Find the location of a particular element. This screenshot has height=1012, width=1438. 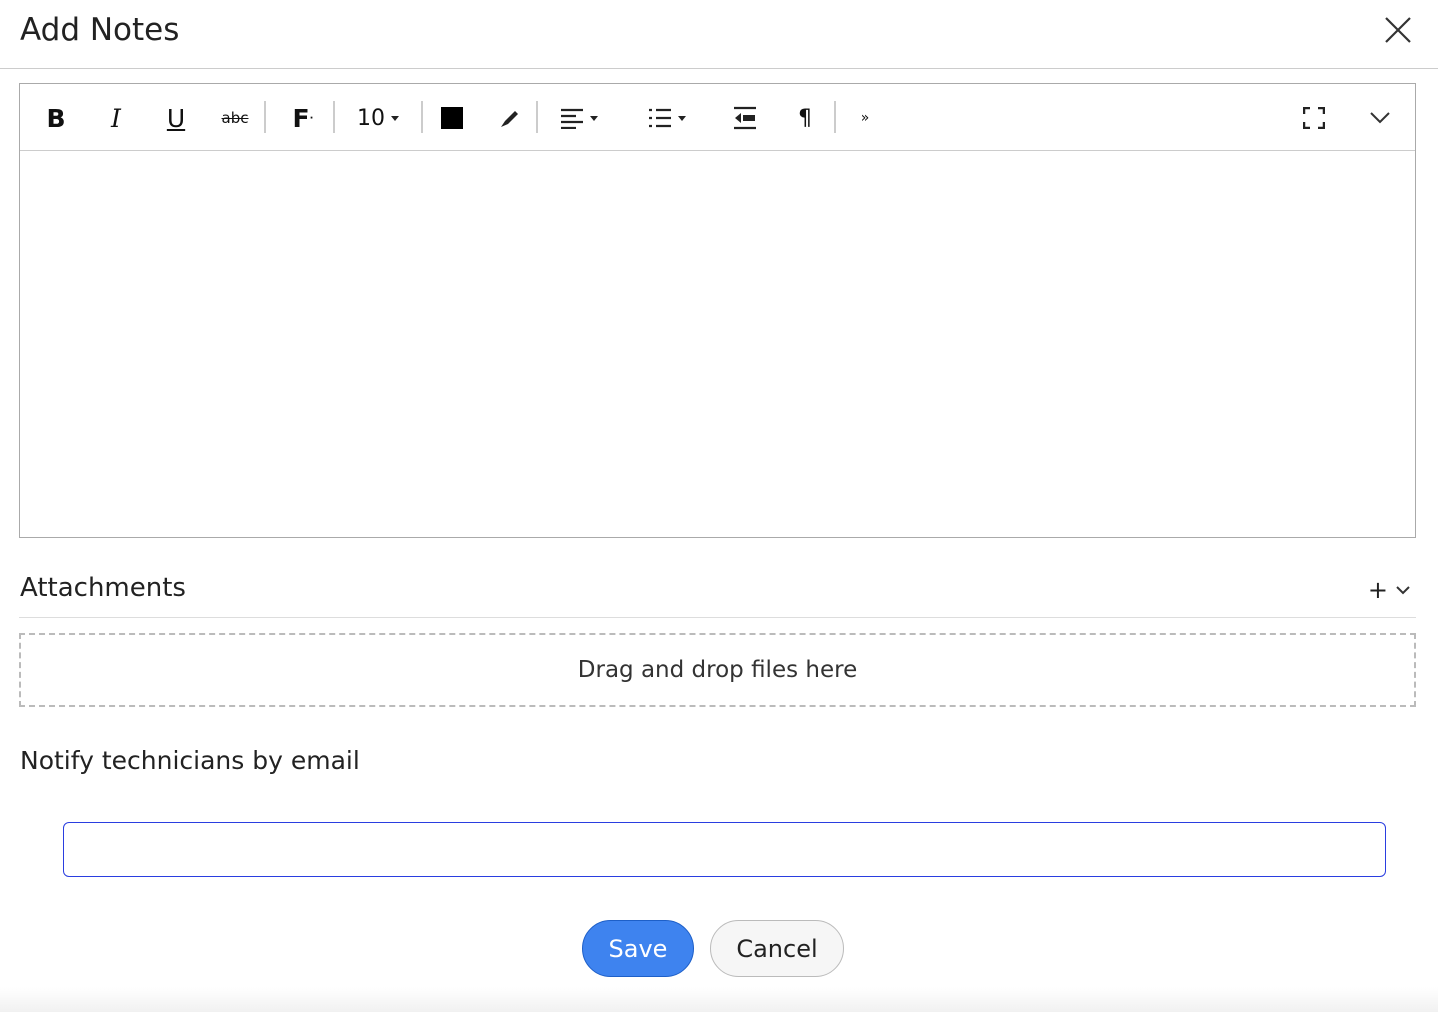

notify-email-input is located at coordinates (724, 849).